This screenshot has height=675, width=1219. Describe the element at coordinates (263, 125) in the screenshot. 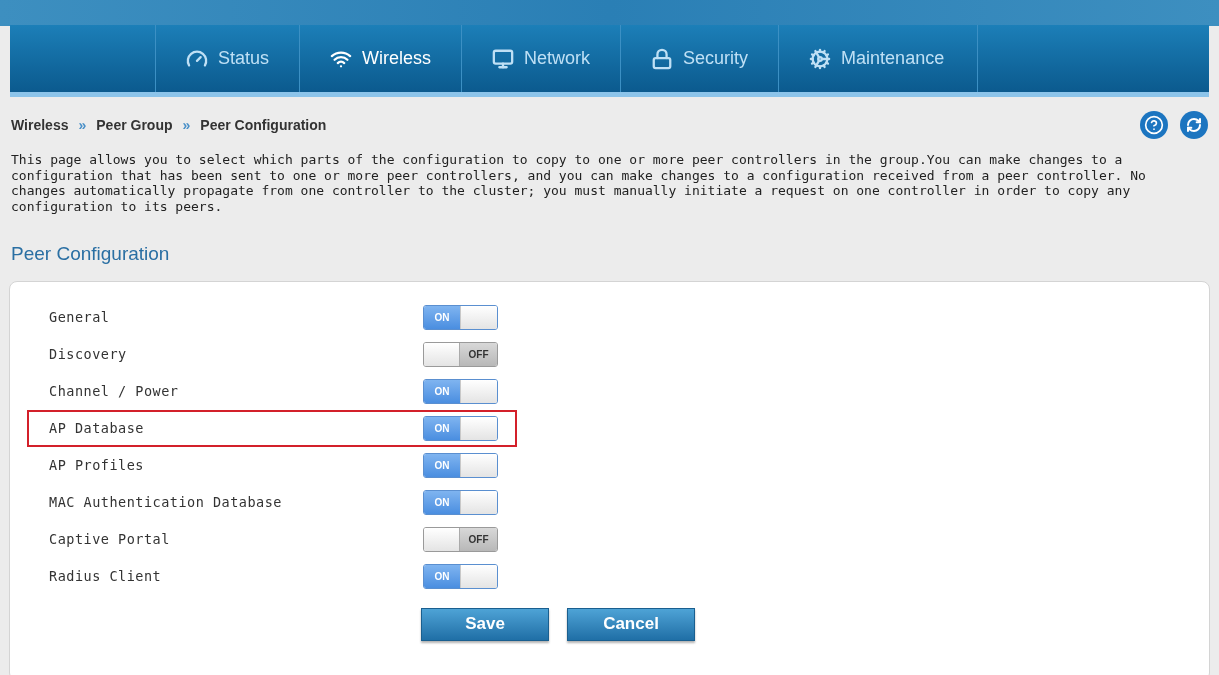

I see `breadcrumb-link: Peer Configuration` at that location.